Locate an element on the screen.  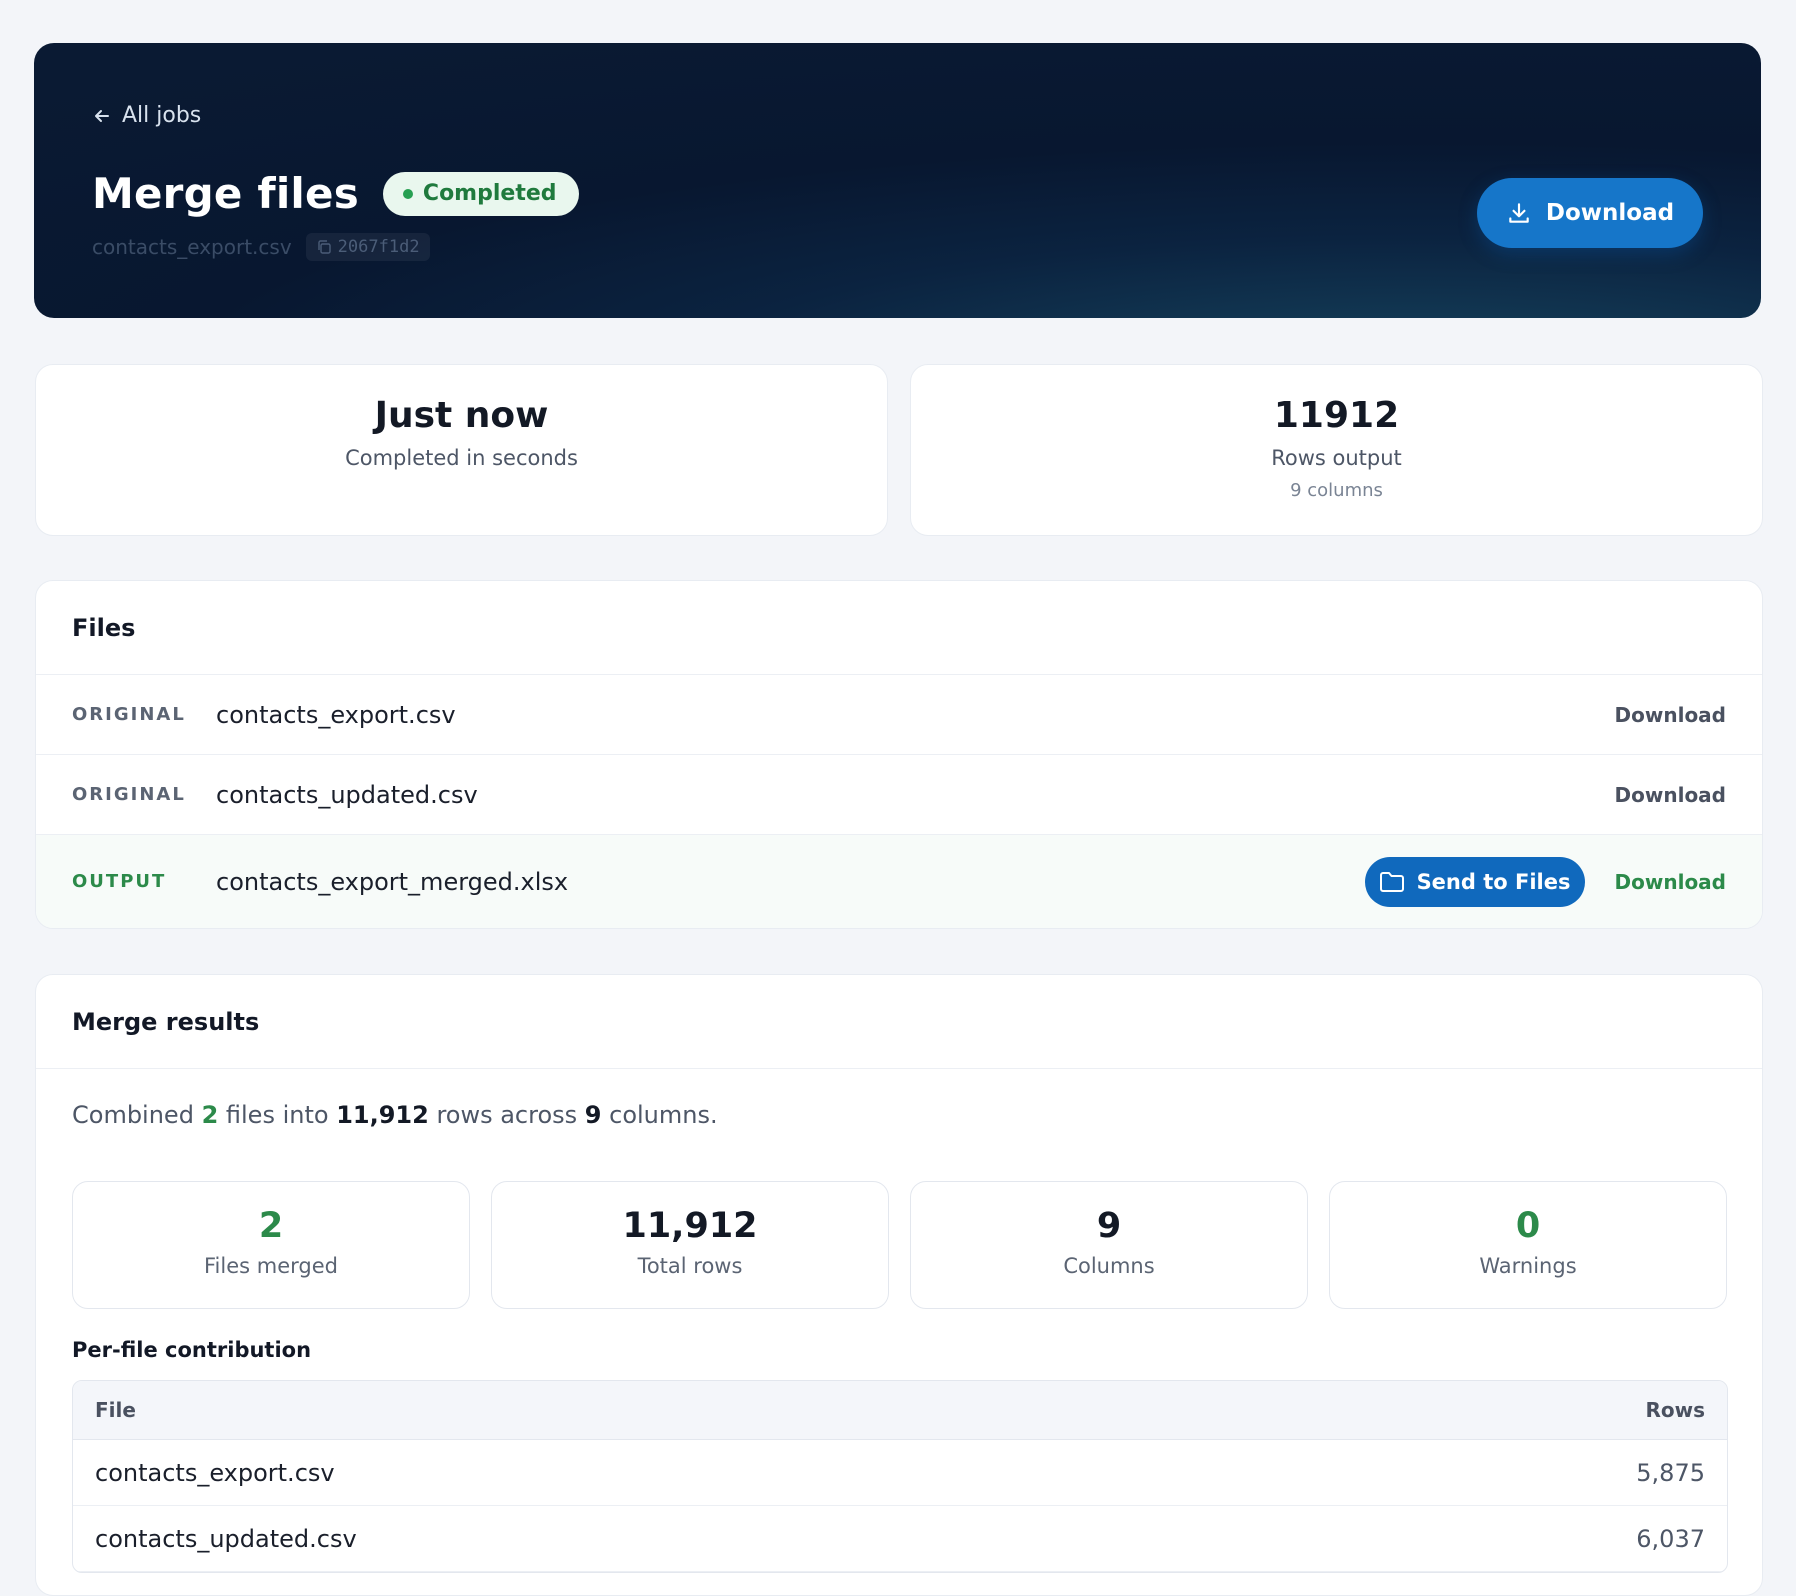
files-panel-title: Files is located at coordinates (899, 628).